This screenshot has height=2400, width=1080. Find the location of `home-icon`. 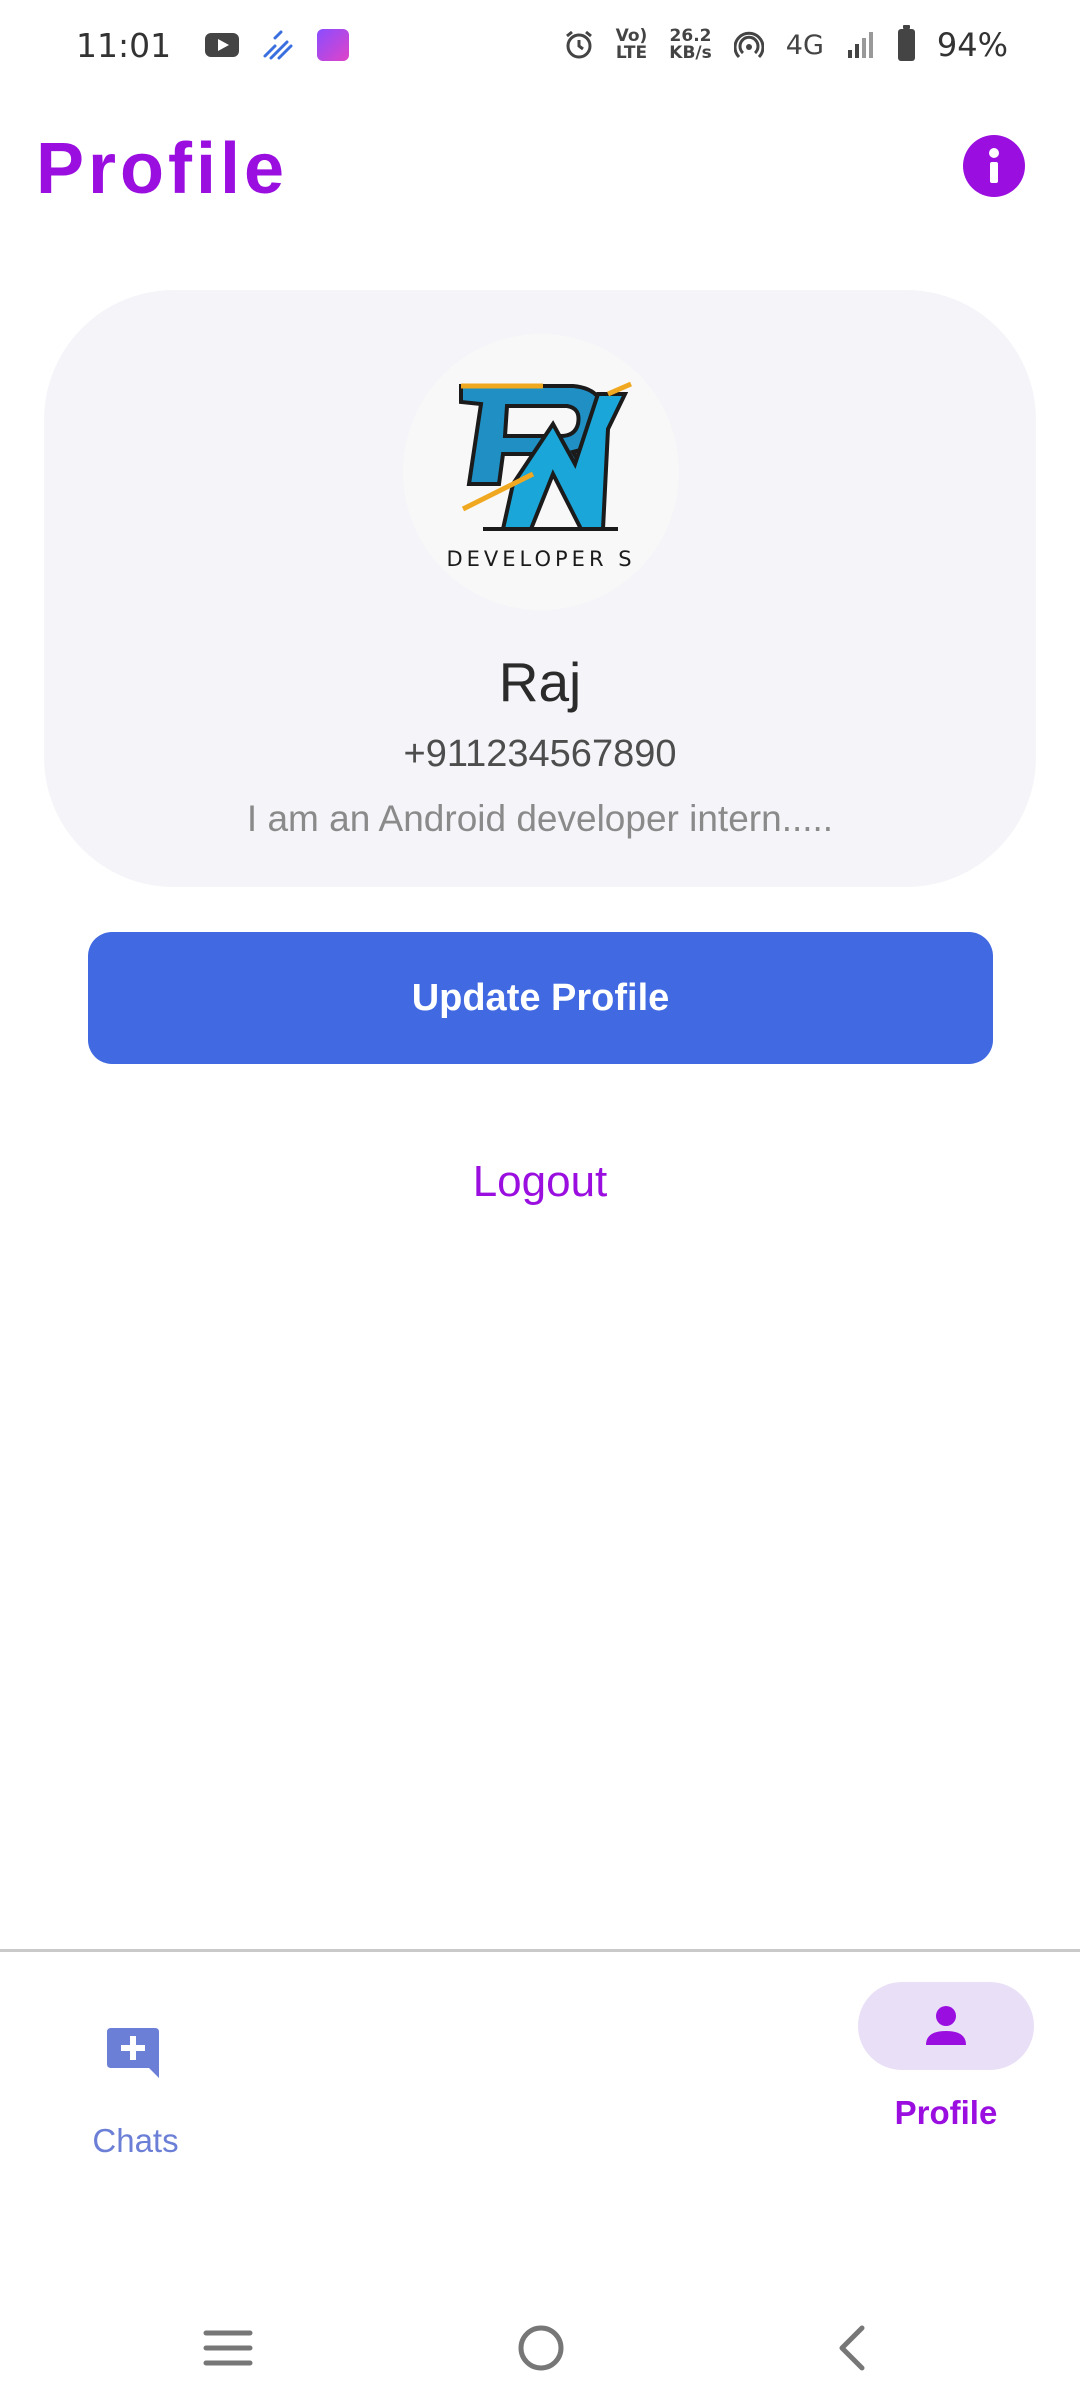

home-icon is located at coordinates (541, 2348).